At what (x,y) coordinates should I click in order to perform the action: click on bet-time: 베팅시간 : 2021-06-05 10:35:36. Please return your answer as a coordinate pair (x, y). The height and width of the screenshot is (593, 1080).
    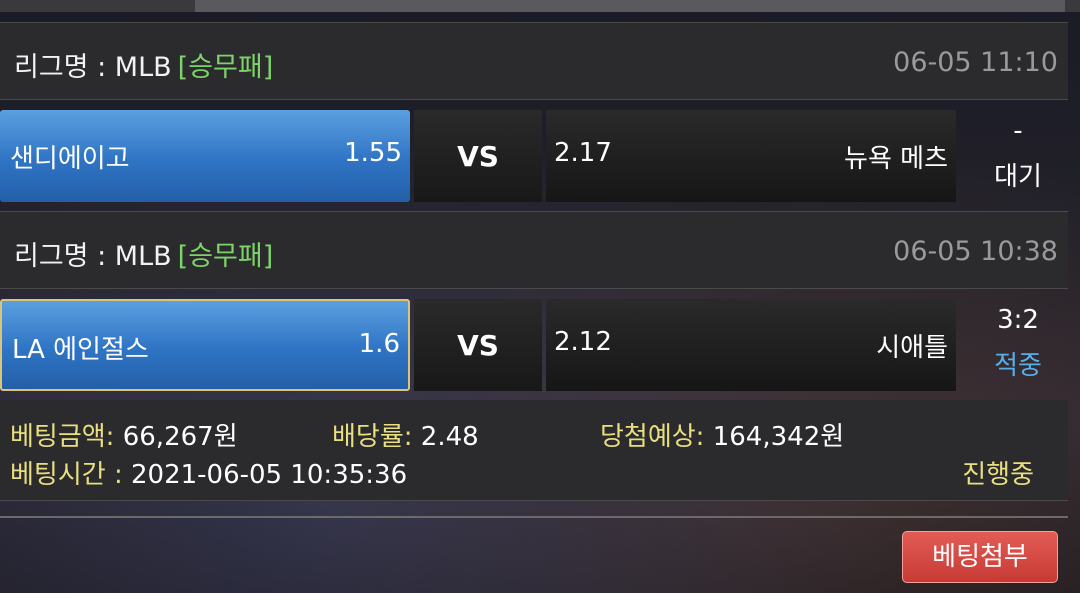
    Looking at the image, I should click on (208, 472).